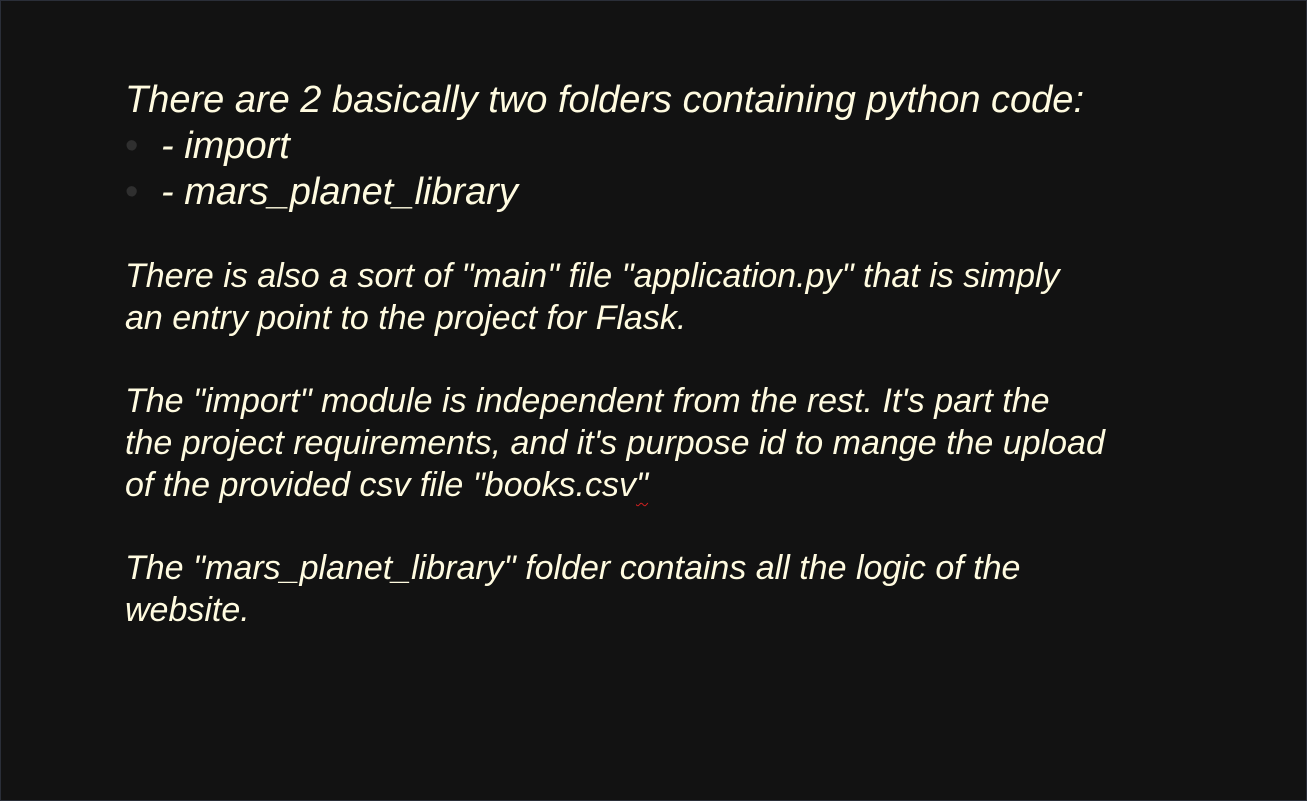  What do you see at coordinates (187, 610) in the screenshot?
I see `paragraph-line: website.` at bounding box center [187, 610].